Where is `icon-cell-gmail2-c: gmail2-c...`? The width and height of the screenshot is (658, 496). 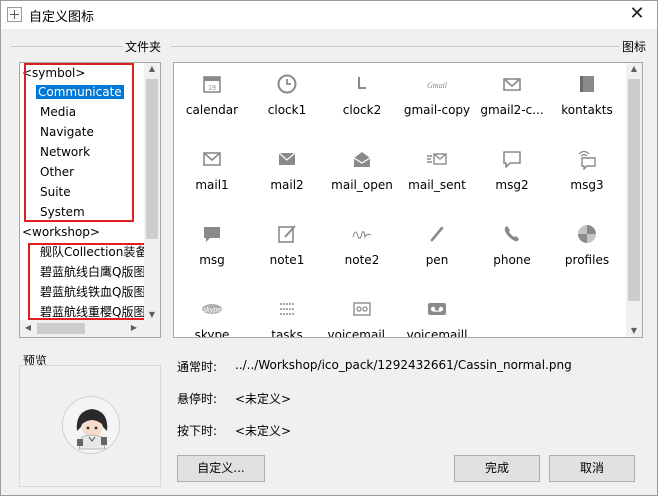
icon-cell-gmail2-c: gmail2-c... is located at coordinates (512, 97).